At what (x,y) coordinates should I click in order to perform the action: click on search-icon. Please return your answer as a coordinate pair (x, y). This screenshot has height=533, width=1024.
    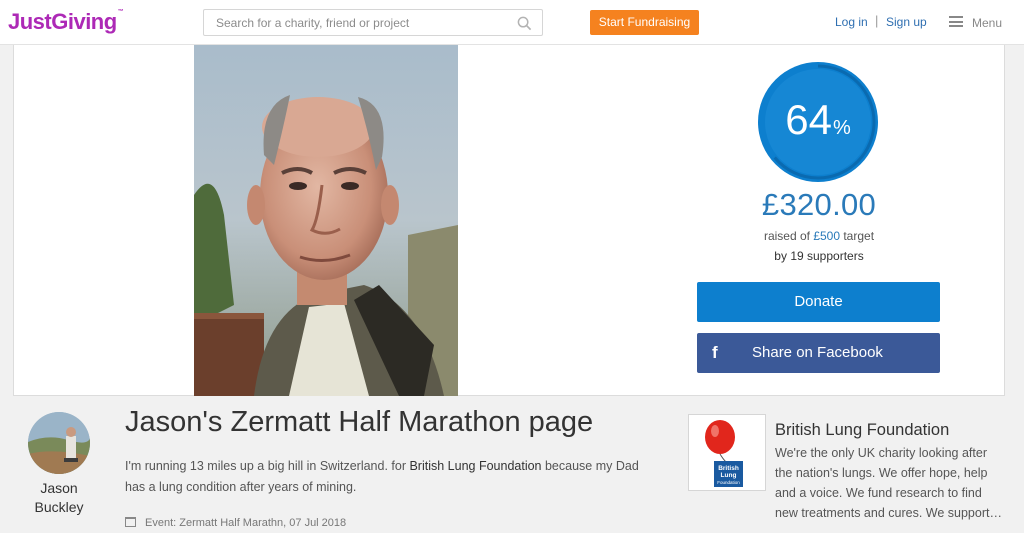
    Looking at the image, I should click on (524, 23).